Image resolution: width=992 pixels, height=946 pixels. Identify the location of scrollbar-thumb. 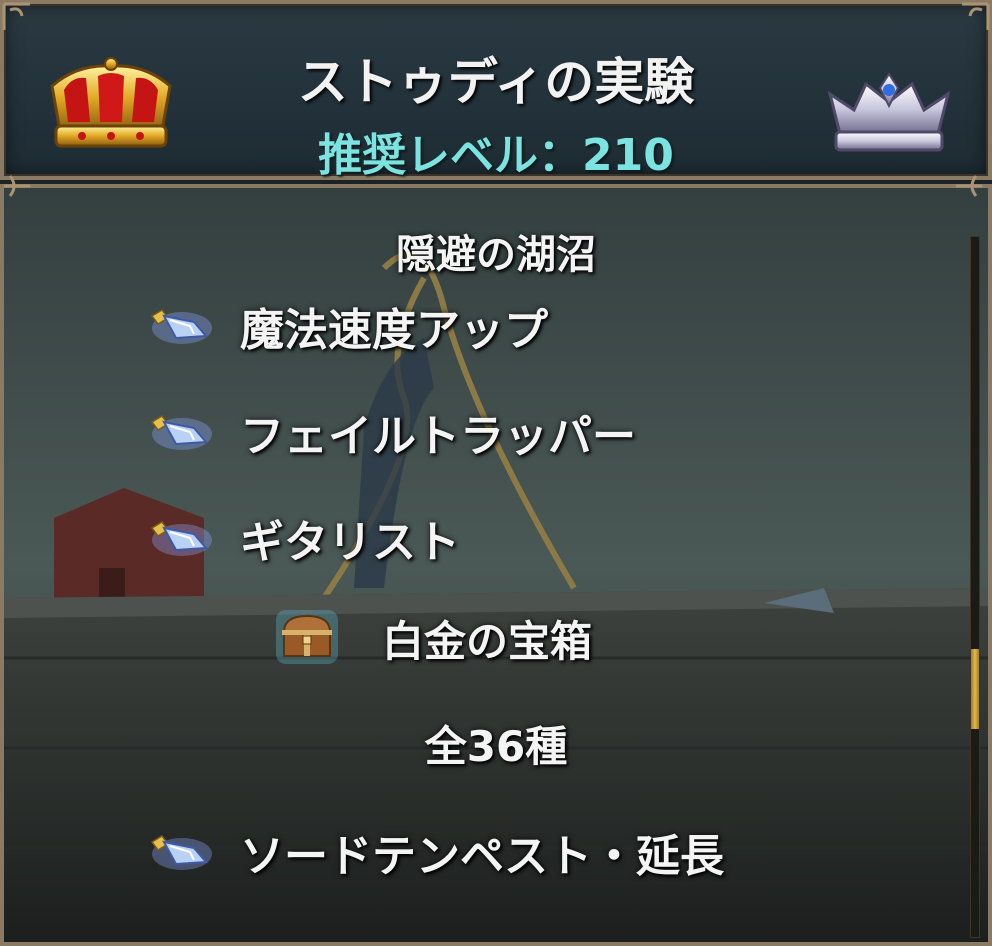
(975, 689).